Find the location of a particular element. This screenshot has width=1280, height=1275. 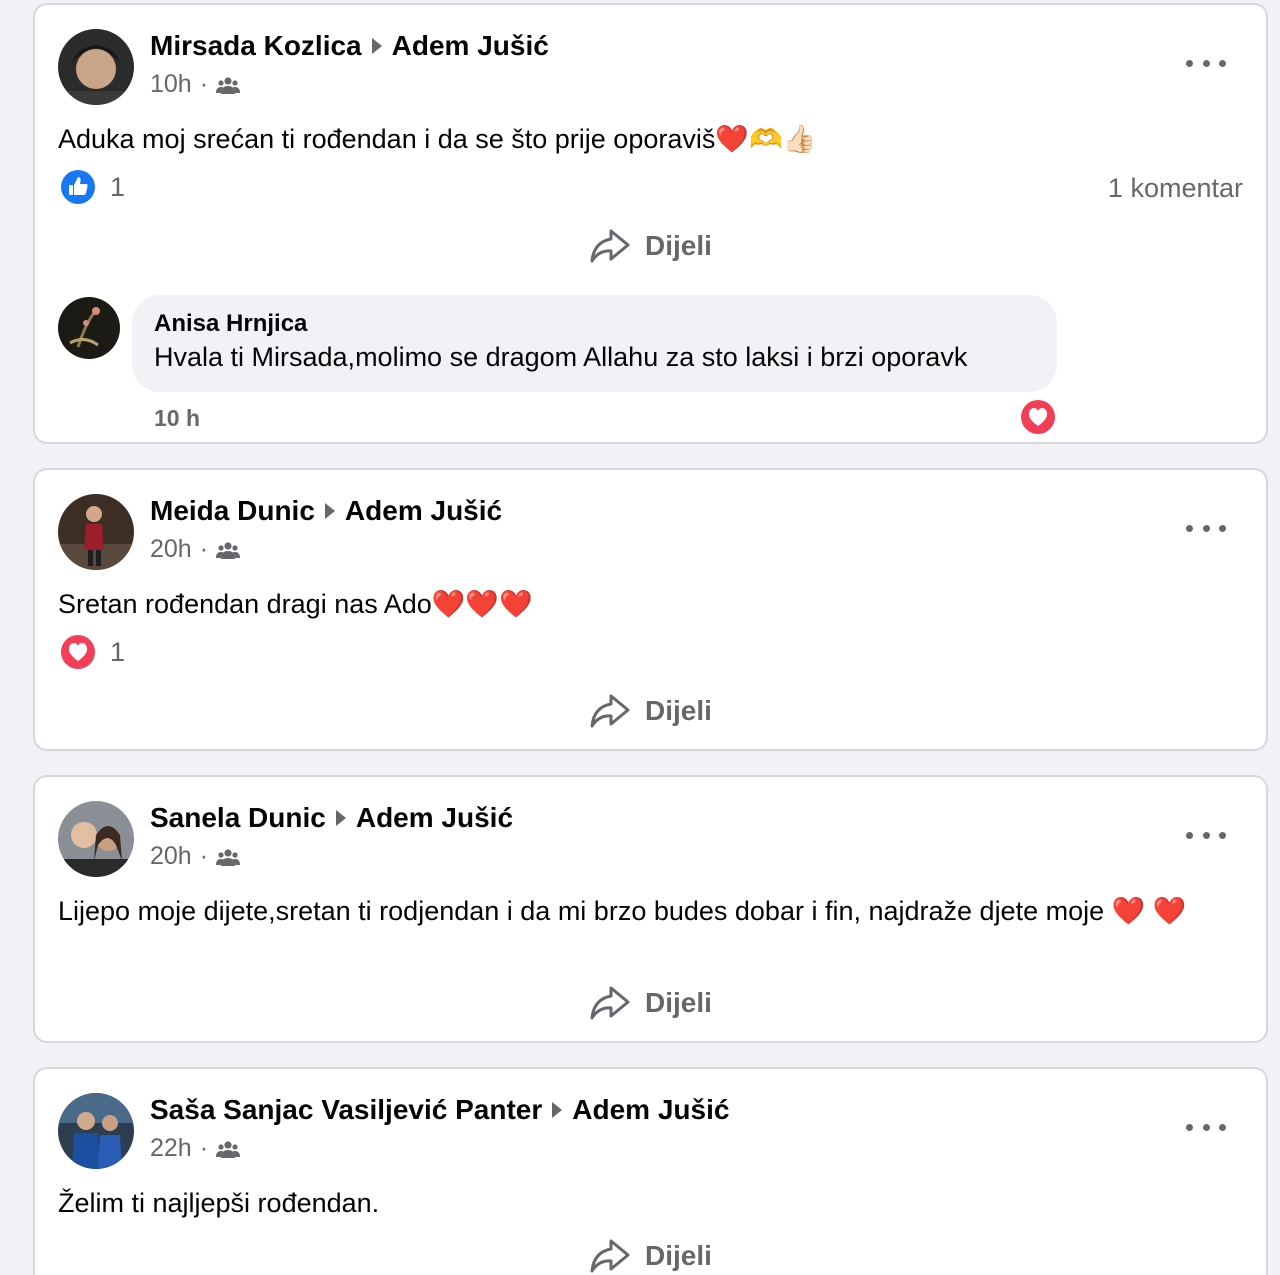

comment-author: Anisa Hrnjica is located at coordinates (594, 324).